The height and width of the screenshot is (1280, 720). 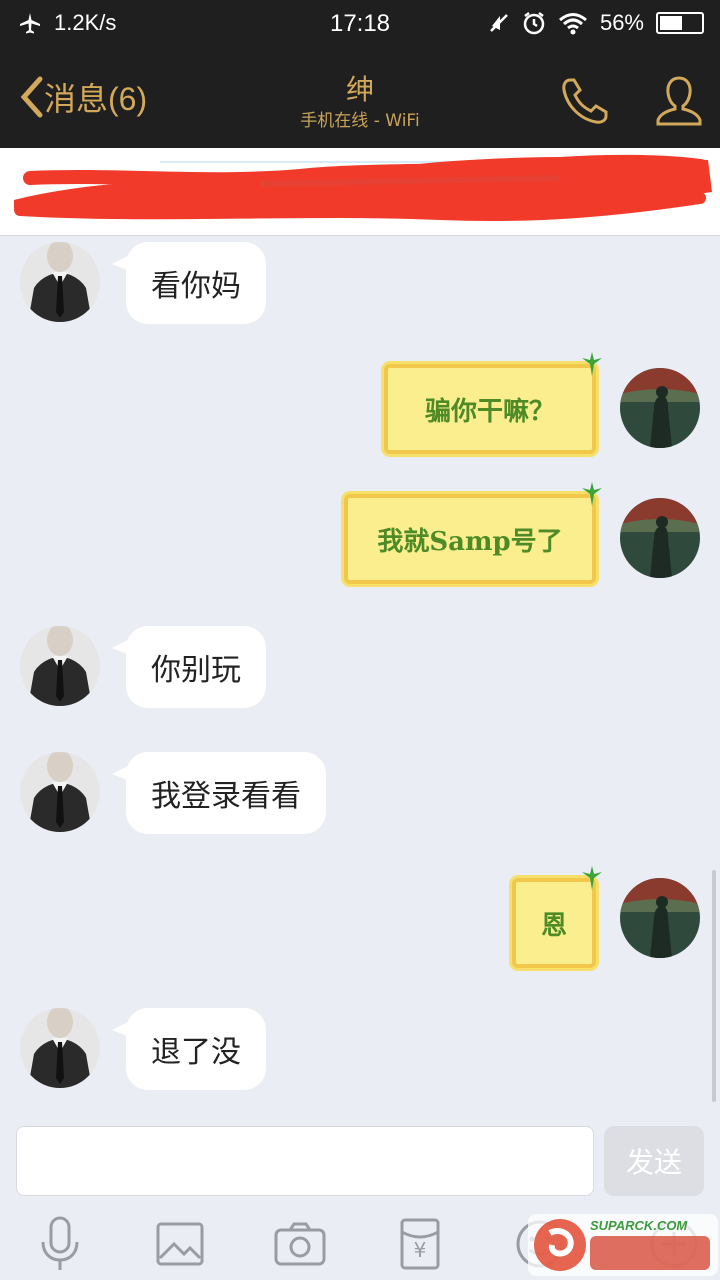 I want to click on scrollbar, so click(x=714, y=986).